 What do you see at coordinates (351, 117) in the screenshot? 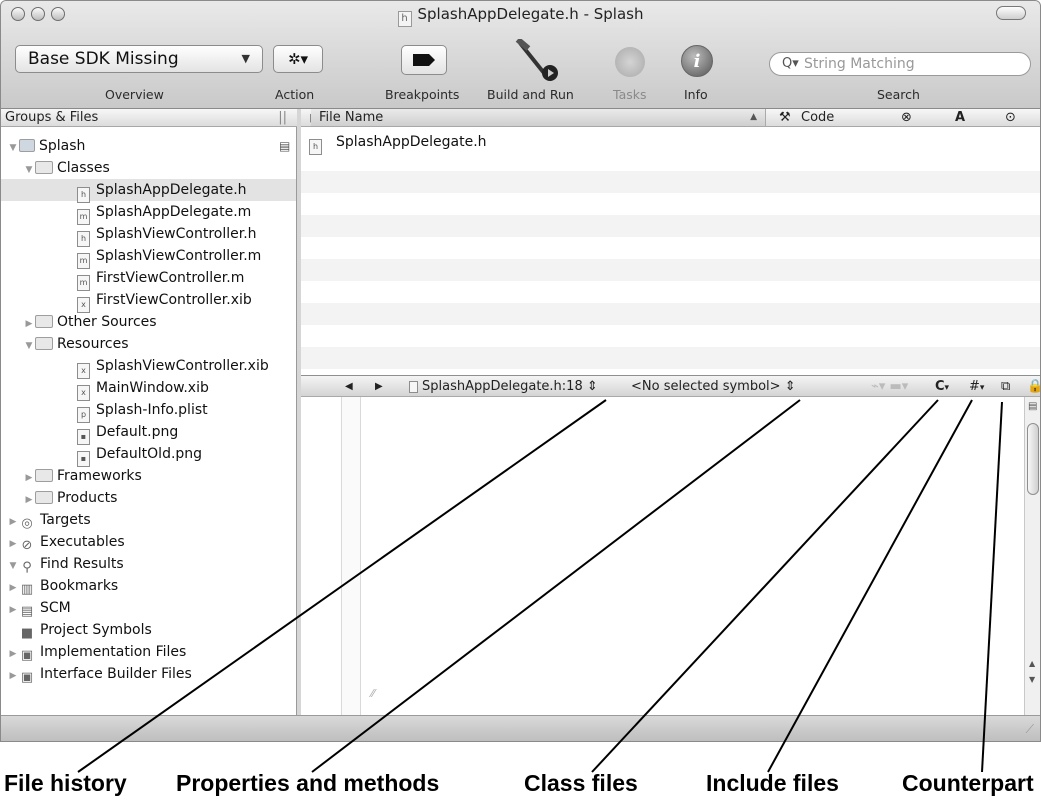
I see `column-label: File Name` at bounding box center [351, 117].